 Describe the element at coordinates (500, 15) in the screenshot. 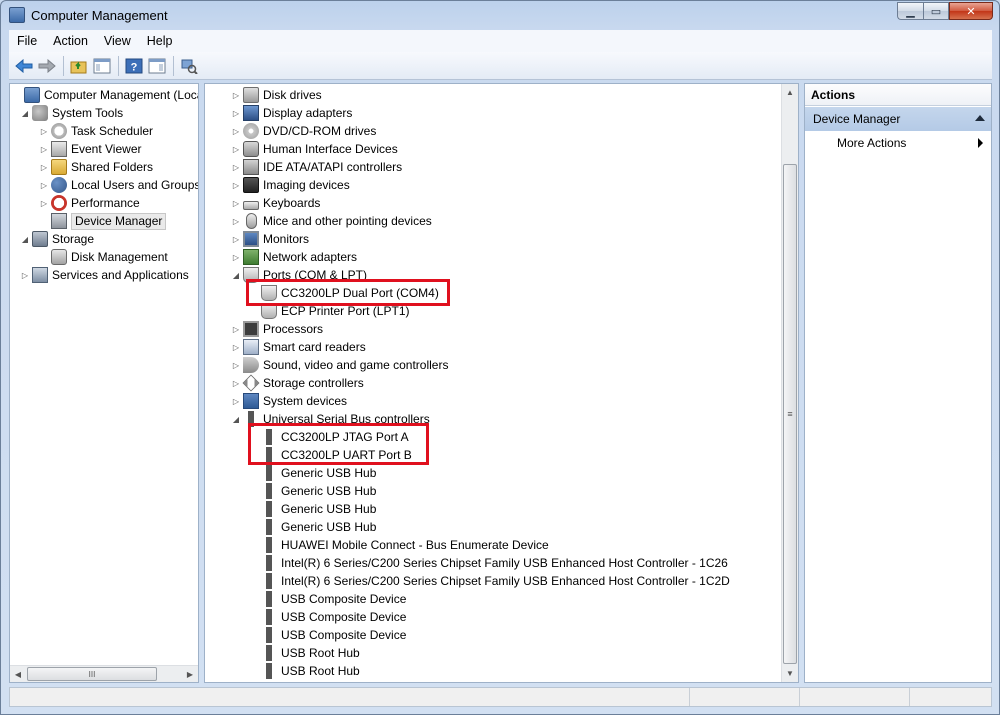

I see `title-bar: Computer Management ▁ ▭ ✕` at that location.